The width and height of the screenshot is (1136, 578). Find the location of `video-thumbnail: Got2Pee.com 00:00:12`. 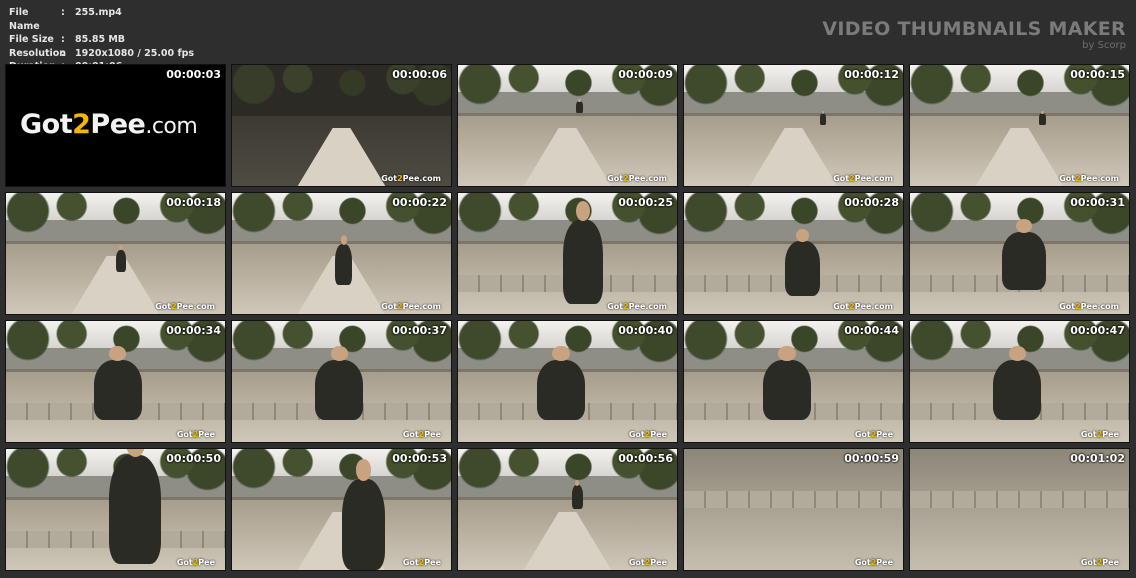

video-thumbnail: Got2Pee.com 00:00:12 is located at coordinates (793, 125).